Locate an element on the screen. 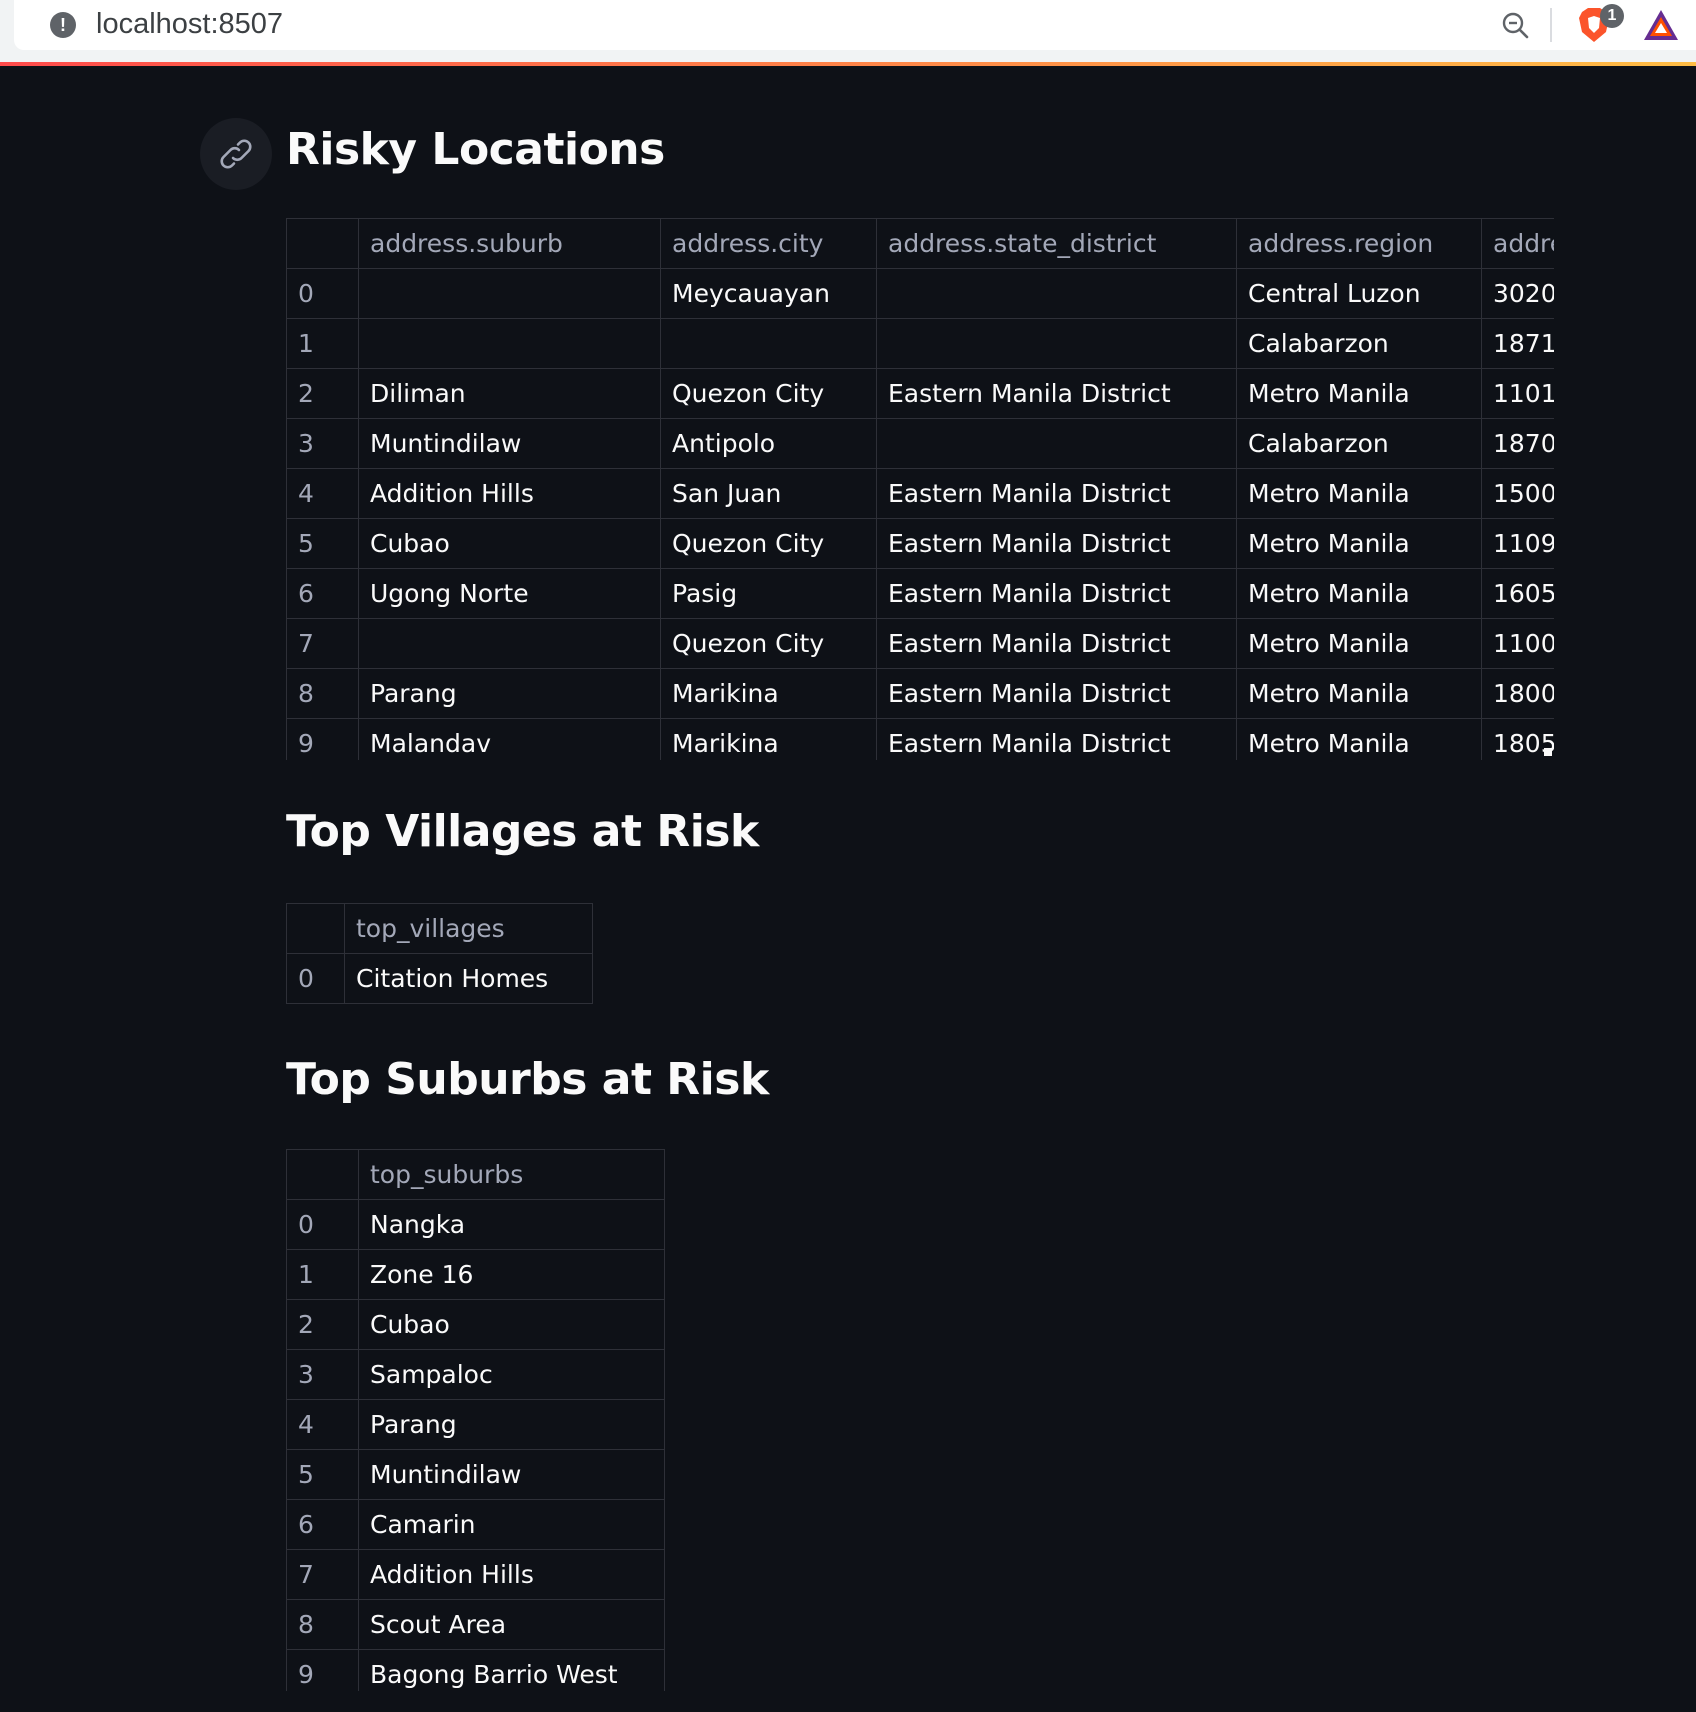  table-row: 1 Zone 16 is located at coordinates (475, 1274).